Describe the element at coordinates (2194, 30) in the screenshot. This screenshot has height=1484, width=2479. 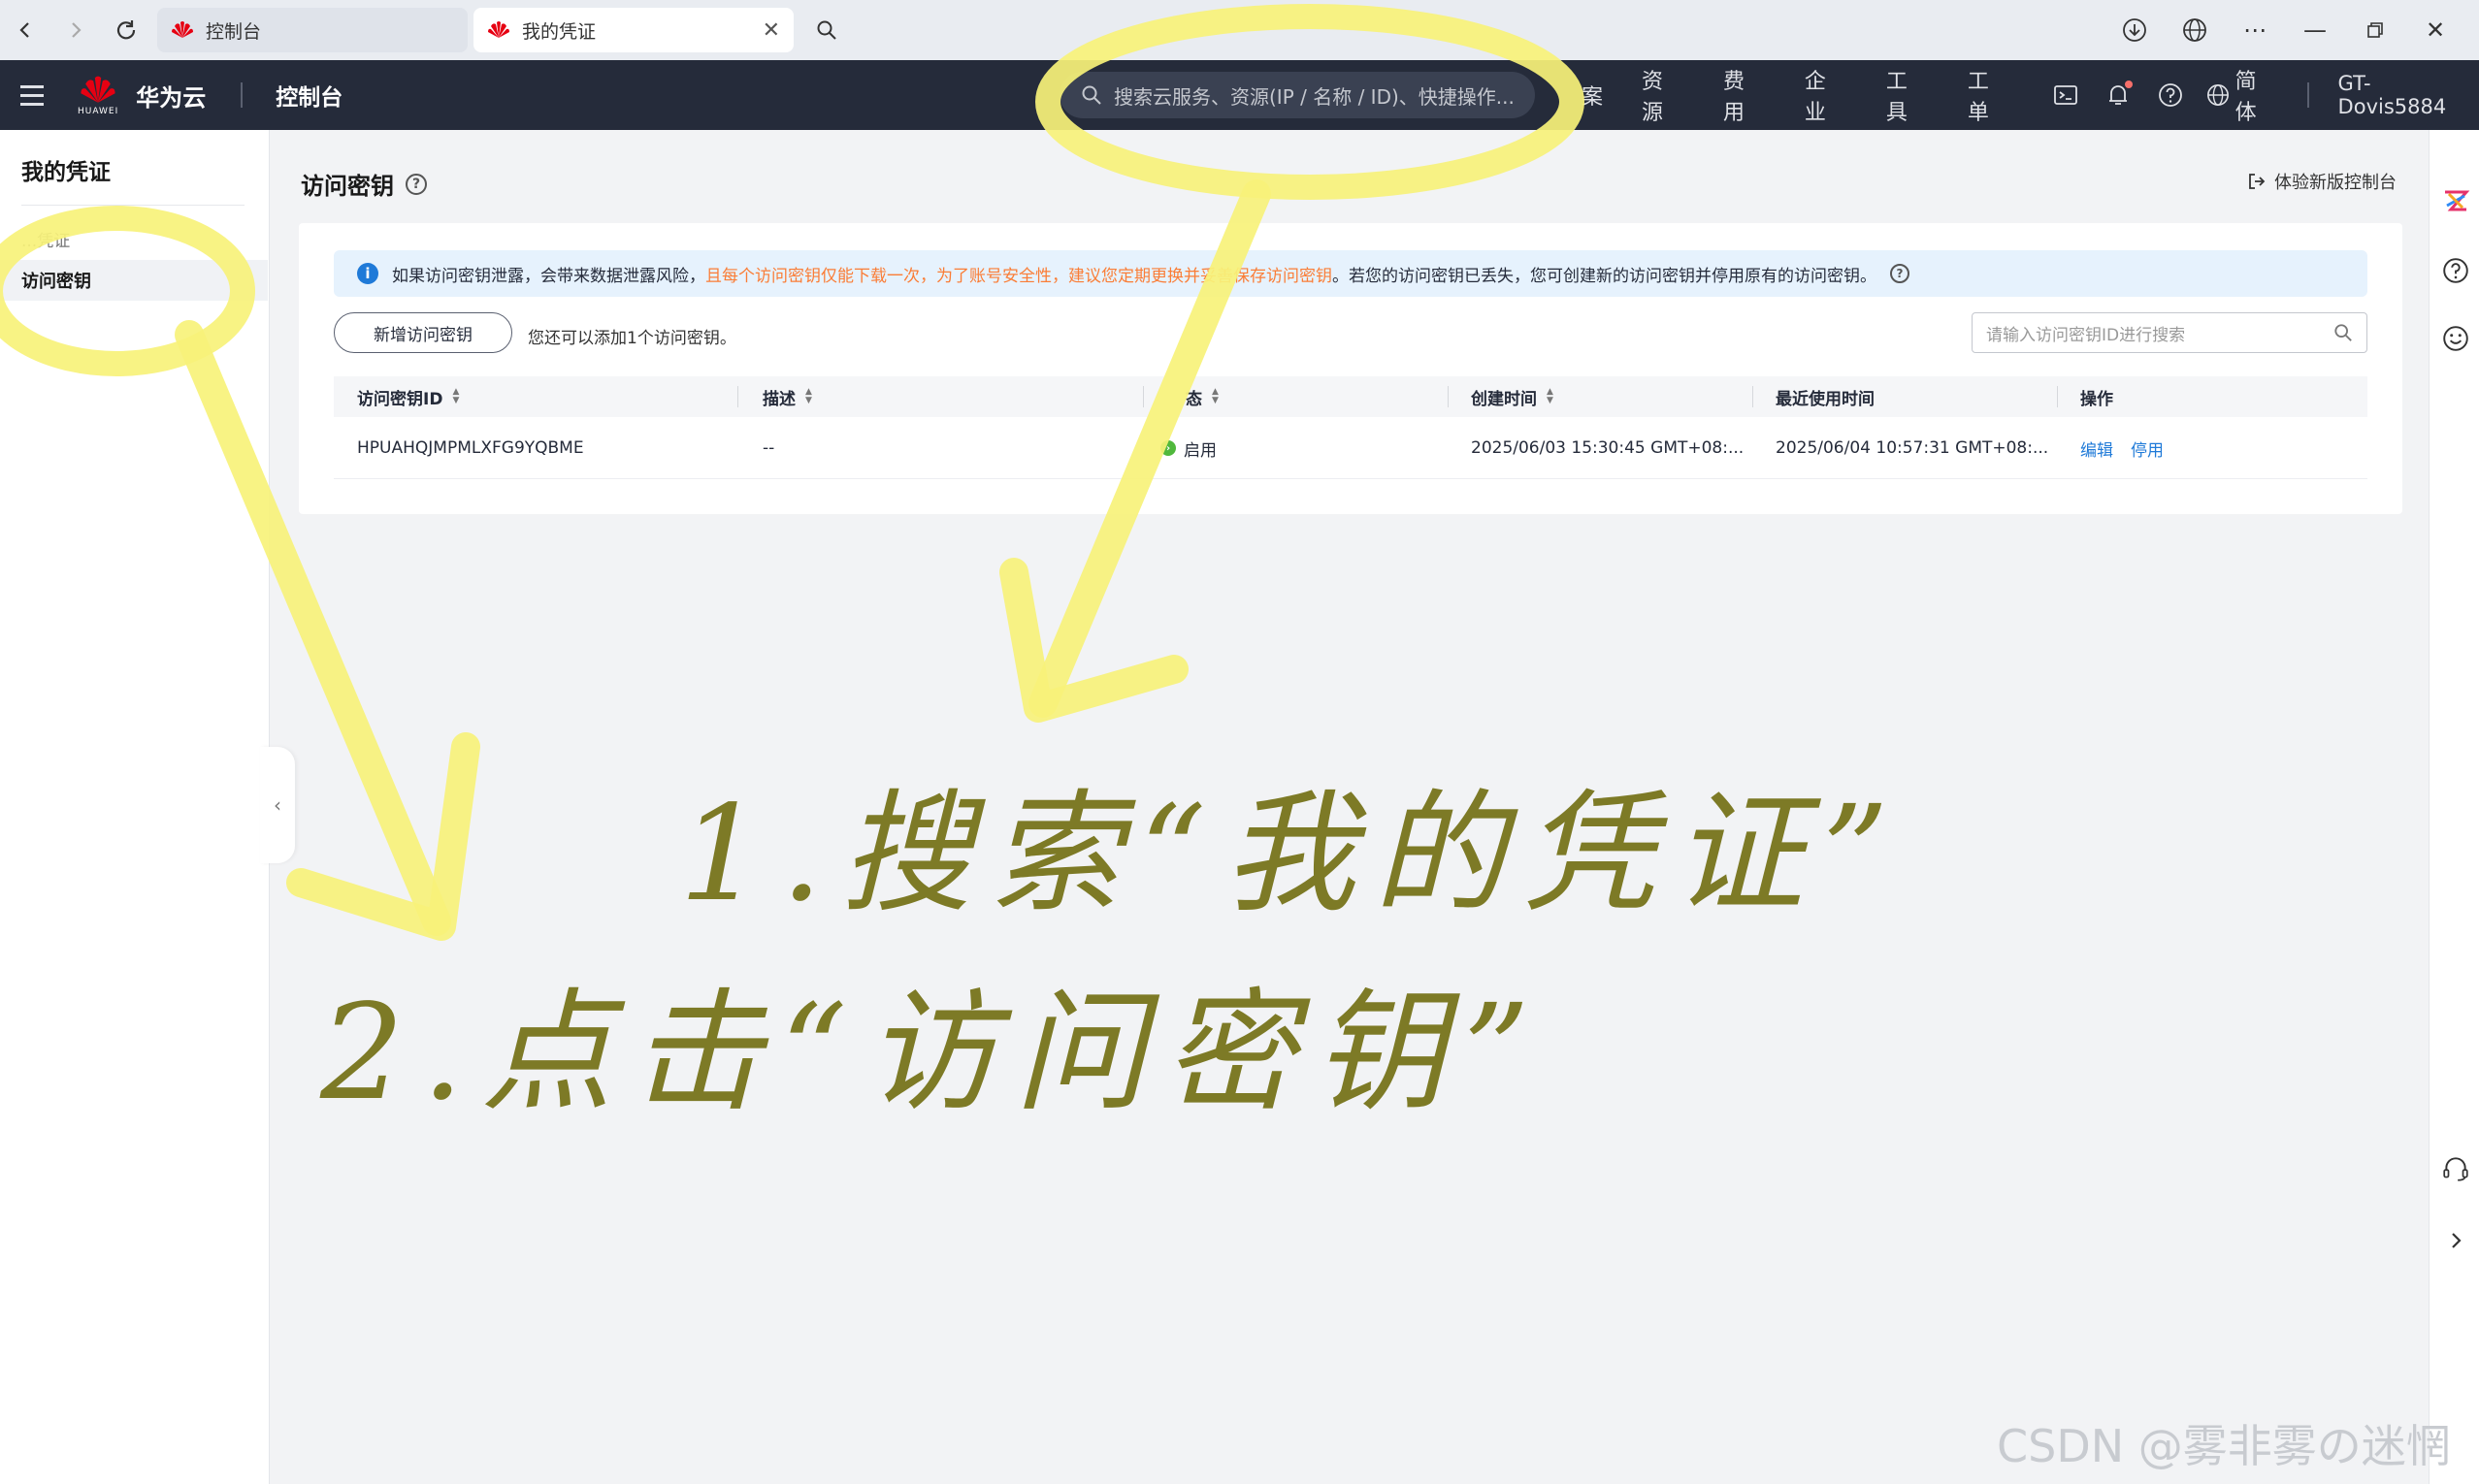
I see `globe-icon` at that location.